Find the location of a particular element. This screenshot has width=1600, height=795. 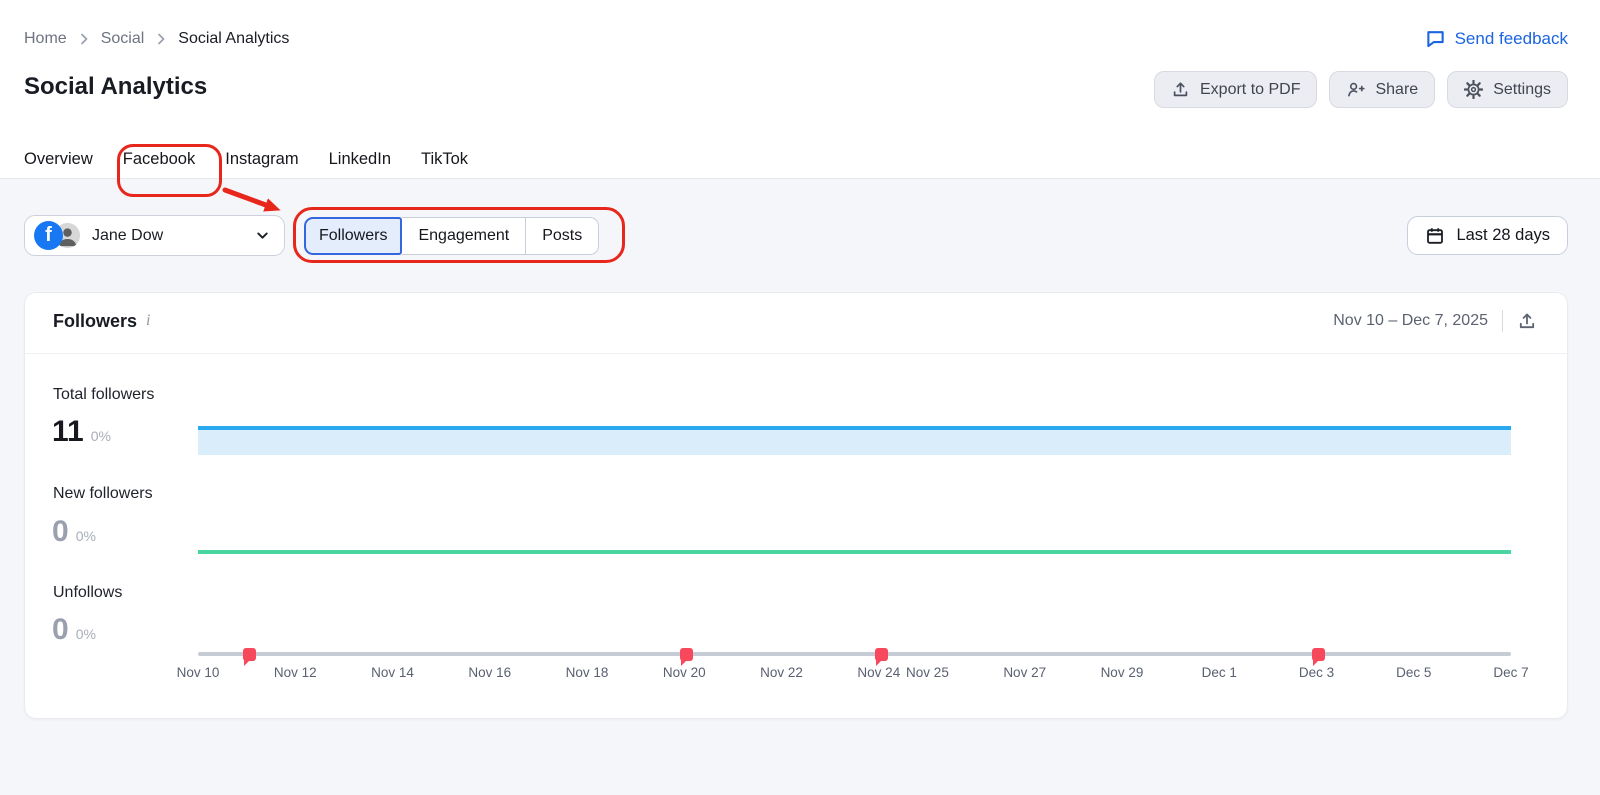

x-tick-label: Nov 27 is located at coordinates (1025, 672).